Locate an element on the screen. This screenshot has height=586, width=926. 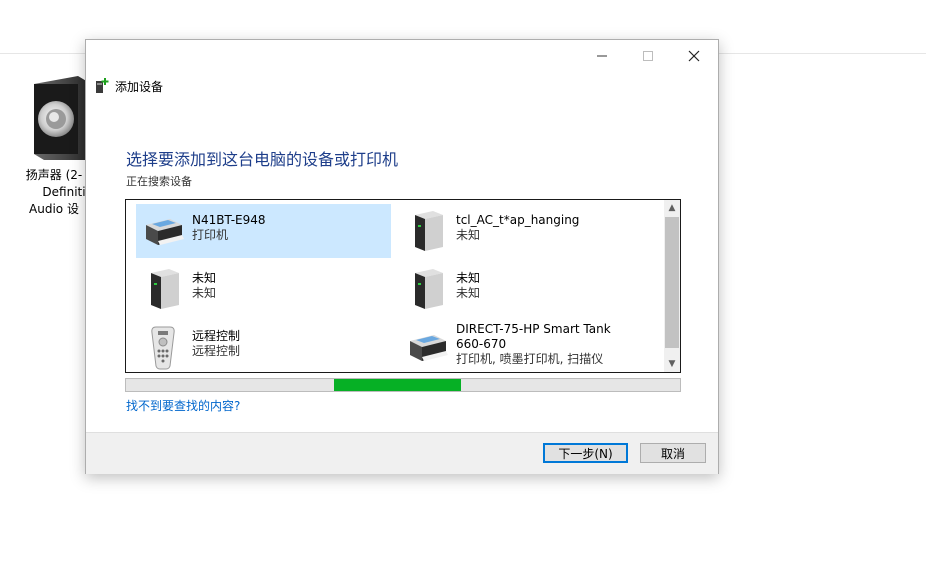
device-name: DIRECT-75-HP Smart Tank is located at coordinates (533, 329).